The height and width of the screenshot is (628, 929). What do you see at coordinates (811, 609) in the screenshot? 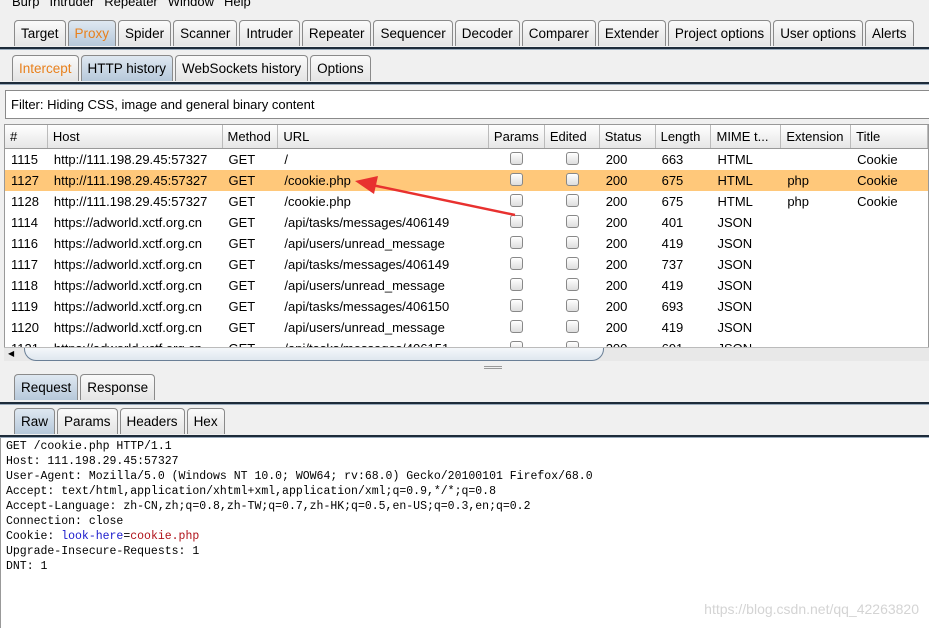
I see `watermark: https://blog.csdn.net/qq_42263820` at bounding box center [811, 609].